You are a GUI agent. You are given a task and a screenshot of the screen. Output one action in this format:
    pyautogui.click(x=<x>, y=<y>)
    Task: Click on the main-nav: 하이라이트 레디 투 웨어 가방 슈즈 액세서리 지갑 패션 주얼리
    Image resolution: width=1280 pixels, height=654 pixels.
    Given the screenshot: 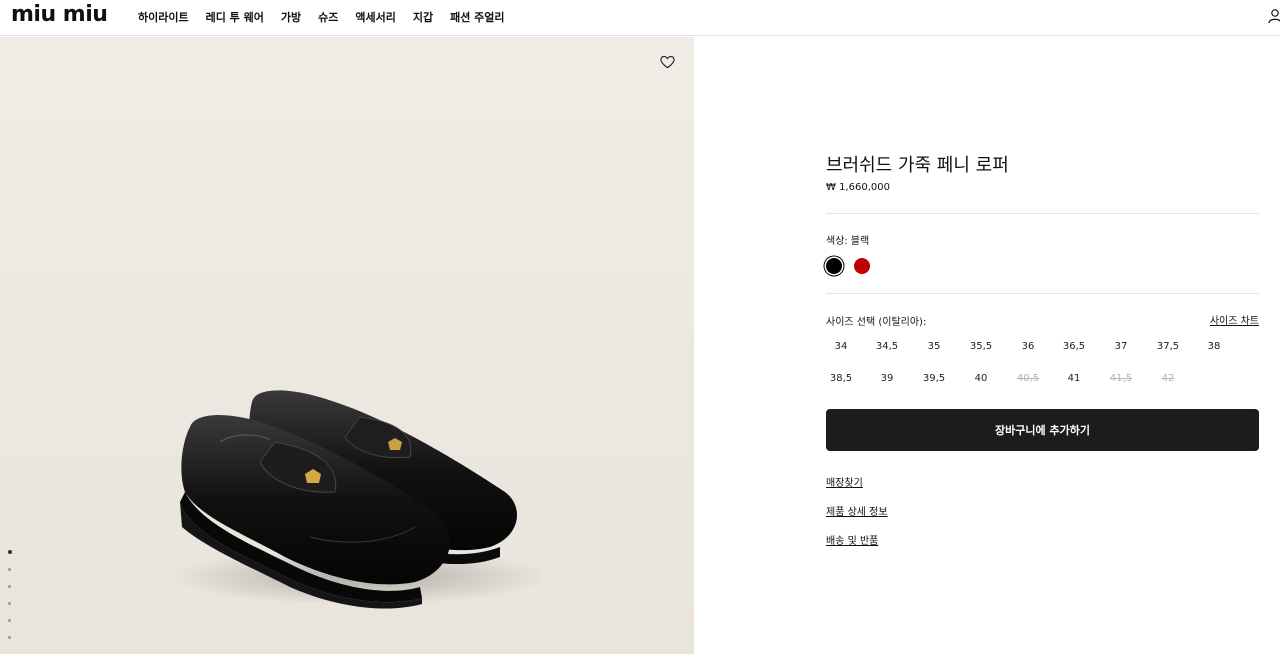 What is the action you would take?
    pyautogui.click(x=330, y=17)
    